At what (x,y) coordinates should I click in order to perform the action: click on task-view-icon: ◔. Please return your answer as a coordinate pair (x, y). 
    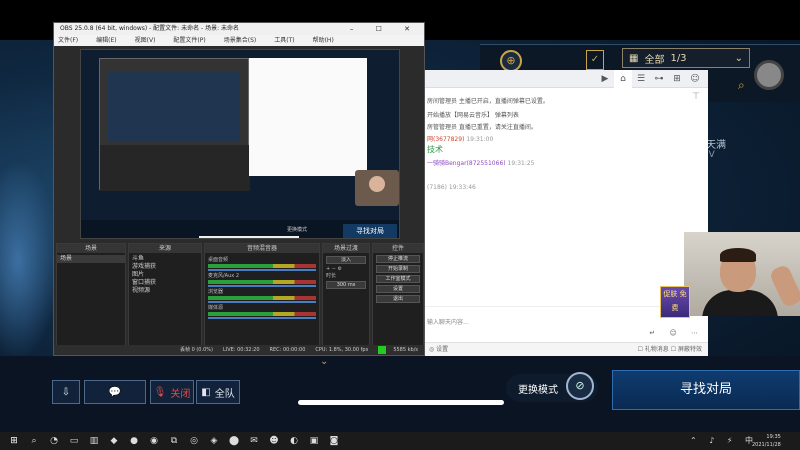
    Looking at the image, I should click on (54, 441).